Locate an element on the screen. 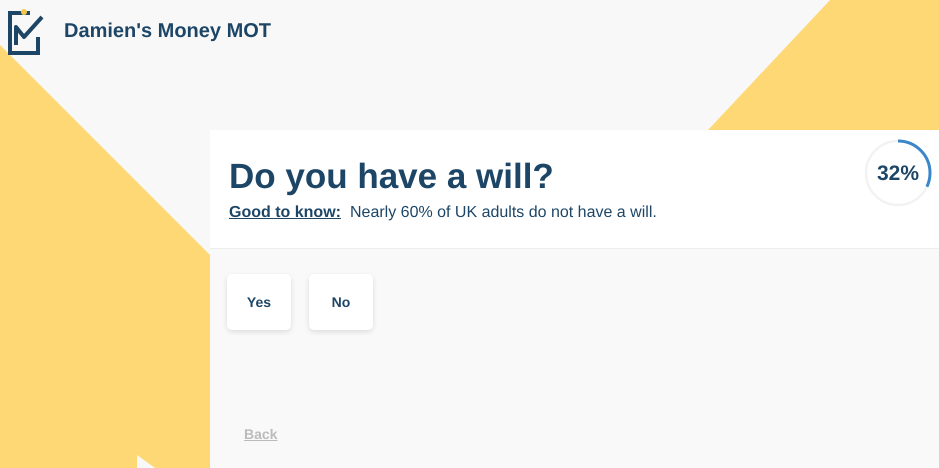 Image resolution: width=939 pixels, height=468 pixels. question-title: Do you have a will? is located at coordinates (392, 177).